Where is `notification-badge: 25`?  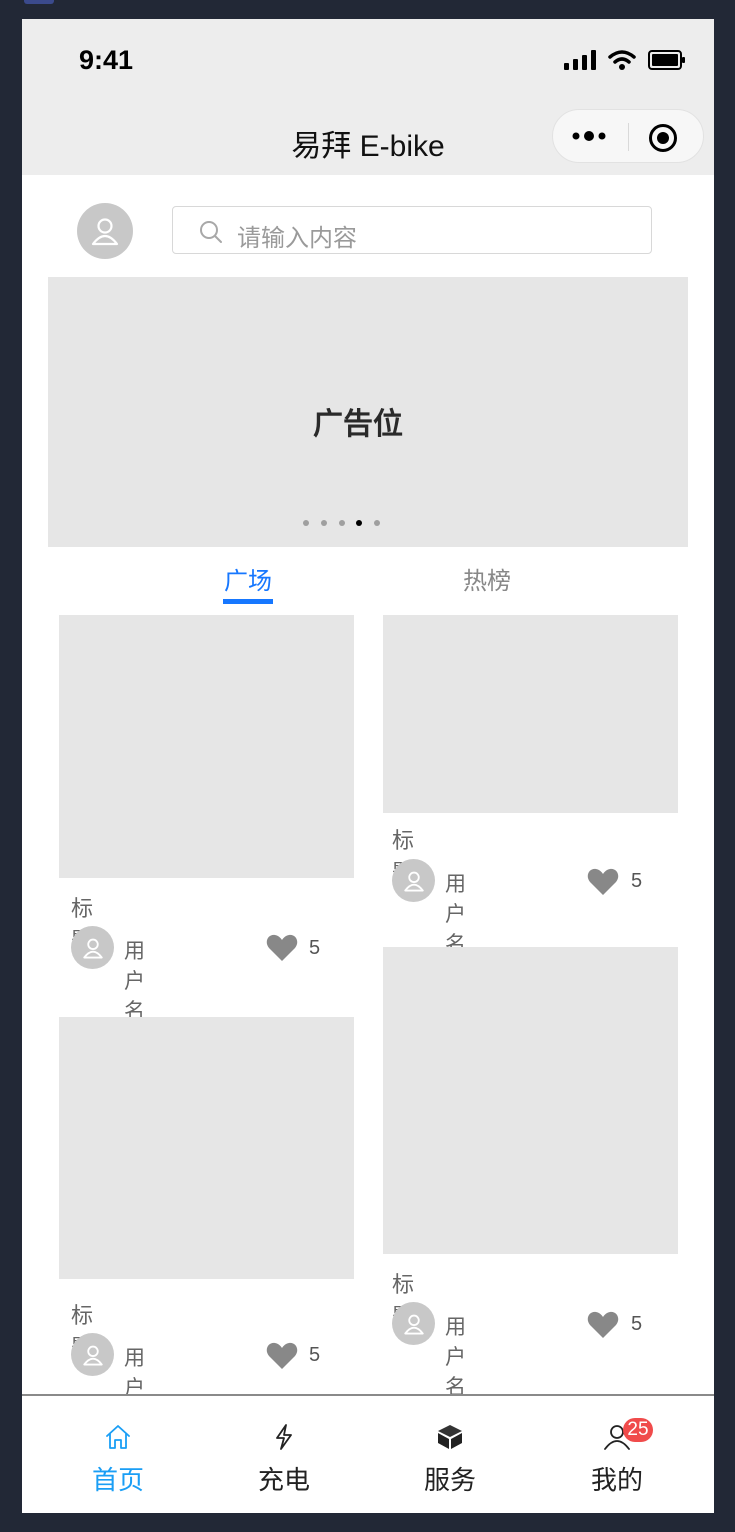 notification-badge: 25 is located at coordinates (638, 1430).